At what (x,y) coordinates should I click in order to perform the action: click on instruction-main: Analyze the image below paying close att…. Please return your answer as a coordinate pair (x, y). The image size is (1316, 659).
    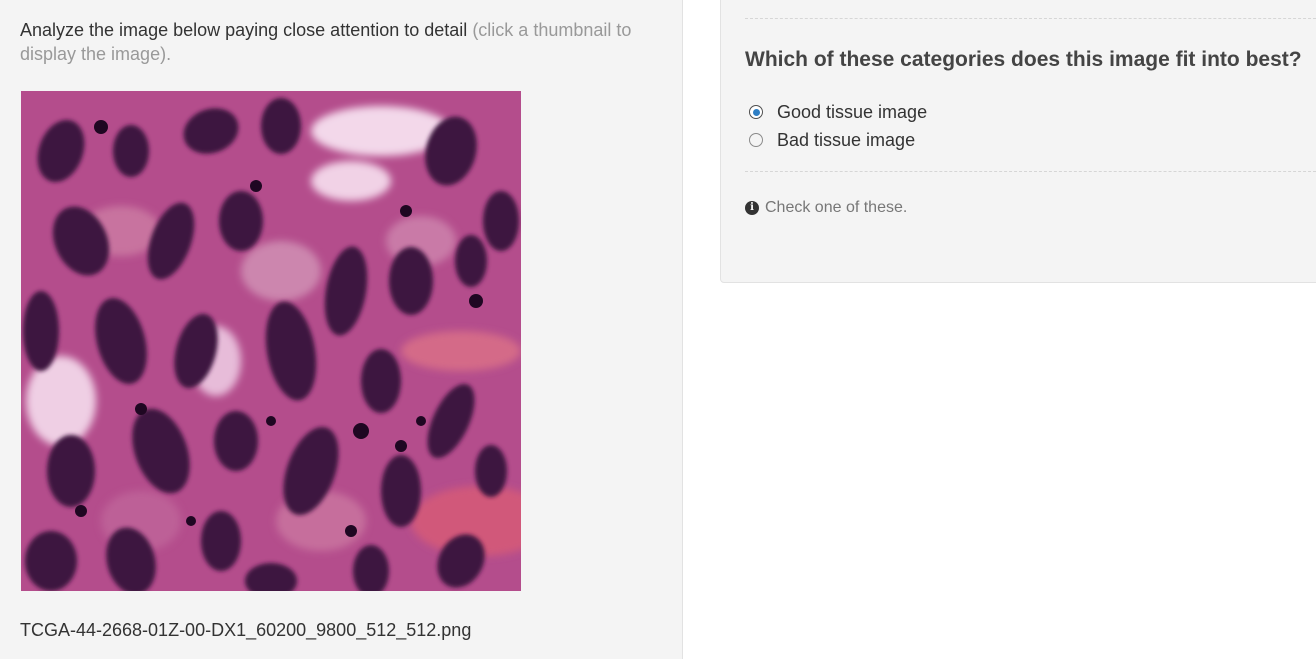
    Looking at the image, I should click on (244, 30).